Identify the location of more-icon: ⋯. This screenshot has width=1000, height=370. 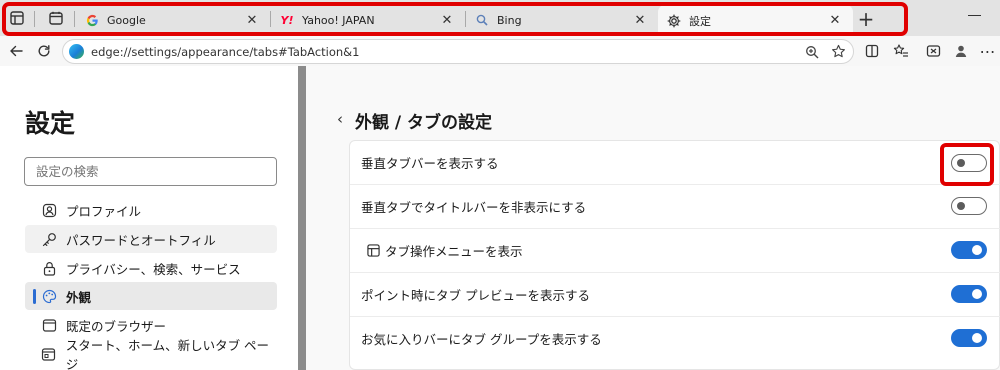
(987, 51).